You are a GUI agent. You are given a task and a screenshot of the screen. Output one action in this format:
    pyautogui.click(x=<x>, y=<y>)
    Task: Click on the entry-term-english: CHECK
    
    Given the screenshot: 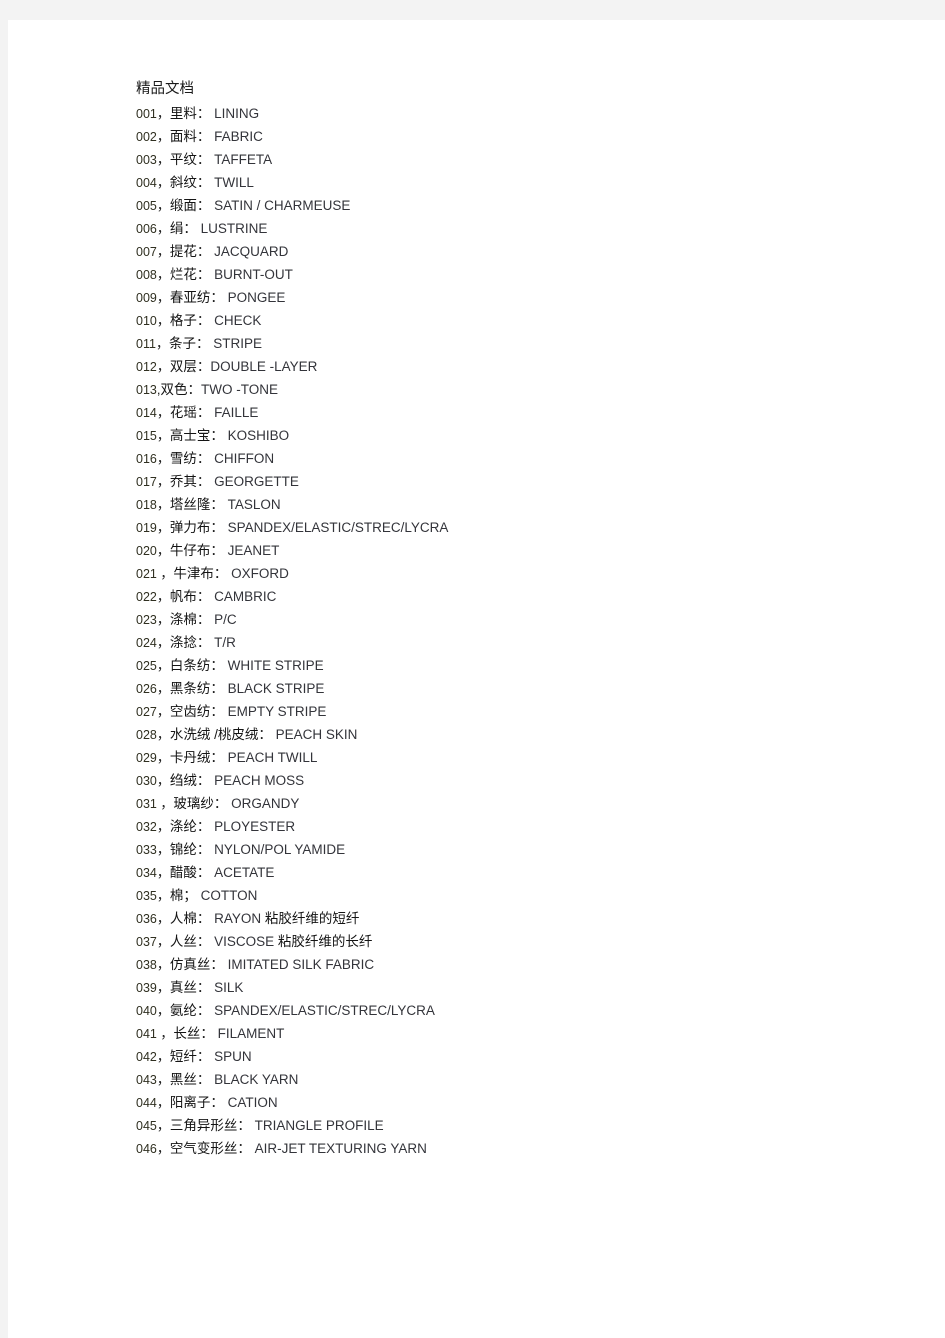 What is the action you would take?
    pyautogui.click(x=236, y=320)
    